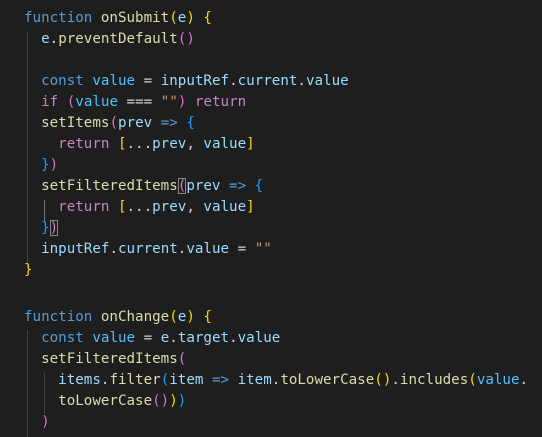  I want to click on code-line: toLowerCase())), so click(105, 401).